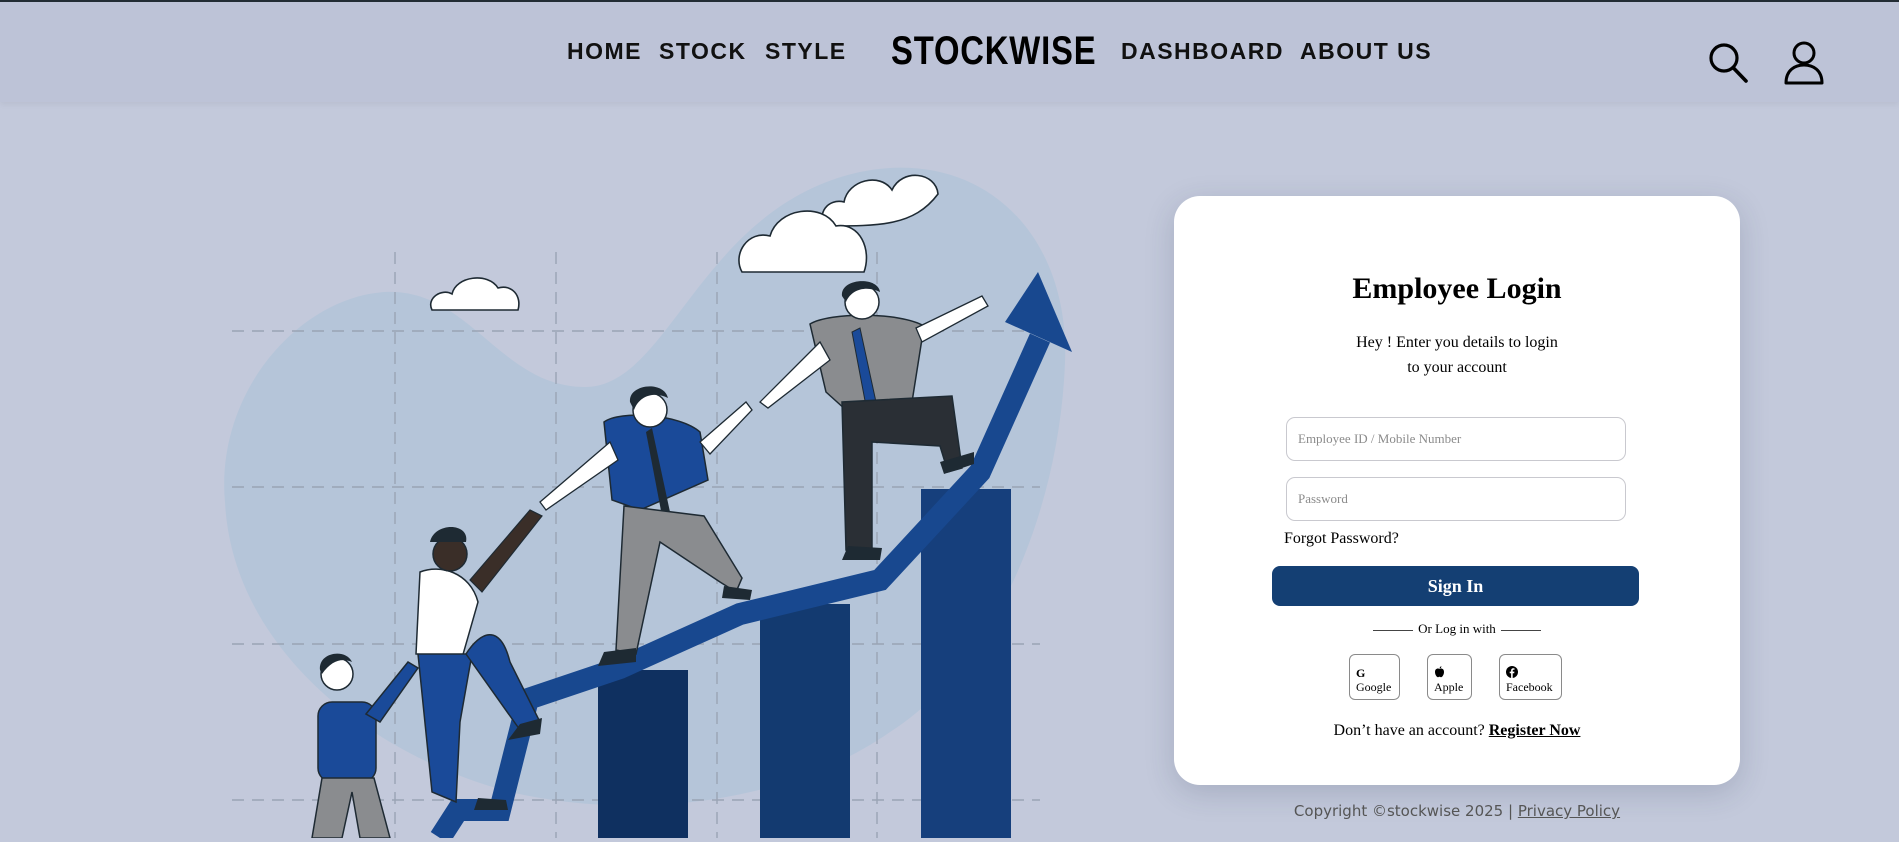  What do you see at coordinates (703, 51) in the screenshot?
I see `nav-stock: STOCK` at bounding box center [703, 51].